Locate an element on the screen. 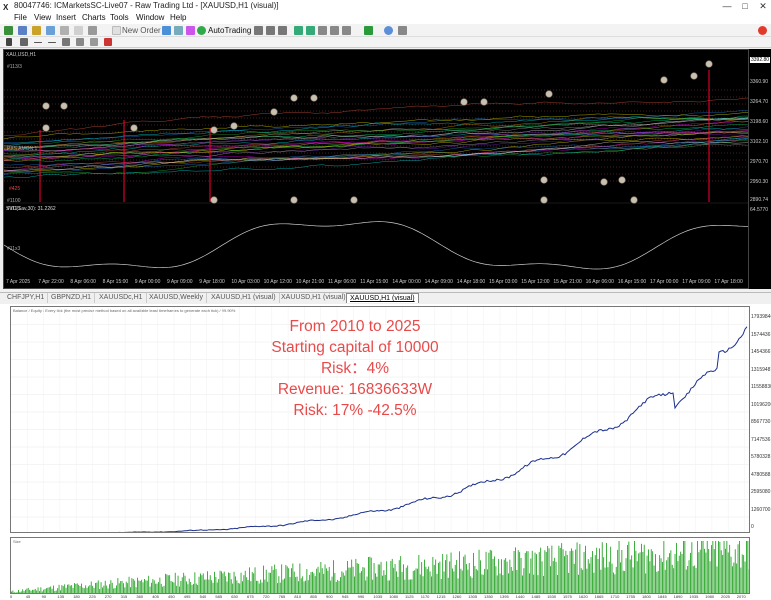 The image size is (771, 600). profiles-icon is located at coordinates (22, 30).